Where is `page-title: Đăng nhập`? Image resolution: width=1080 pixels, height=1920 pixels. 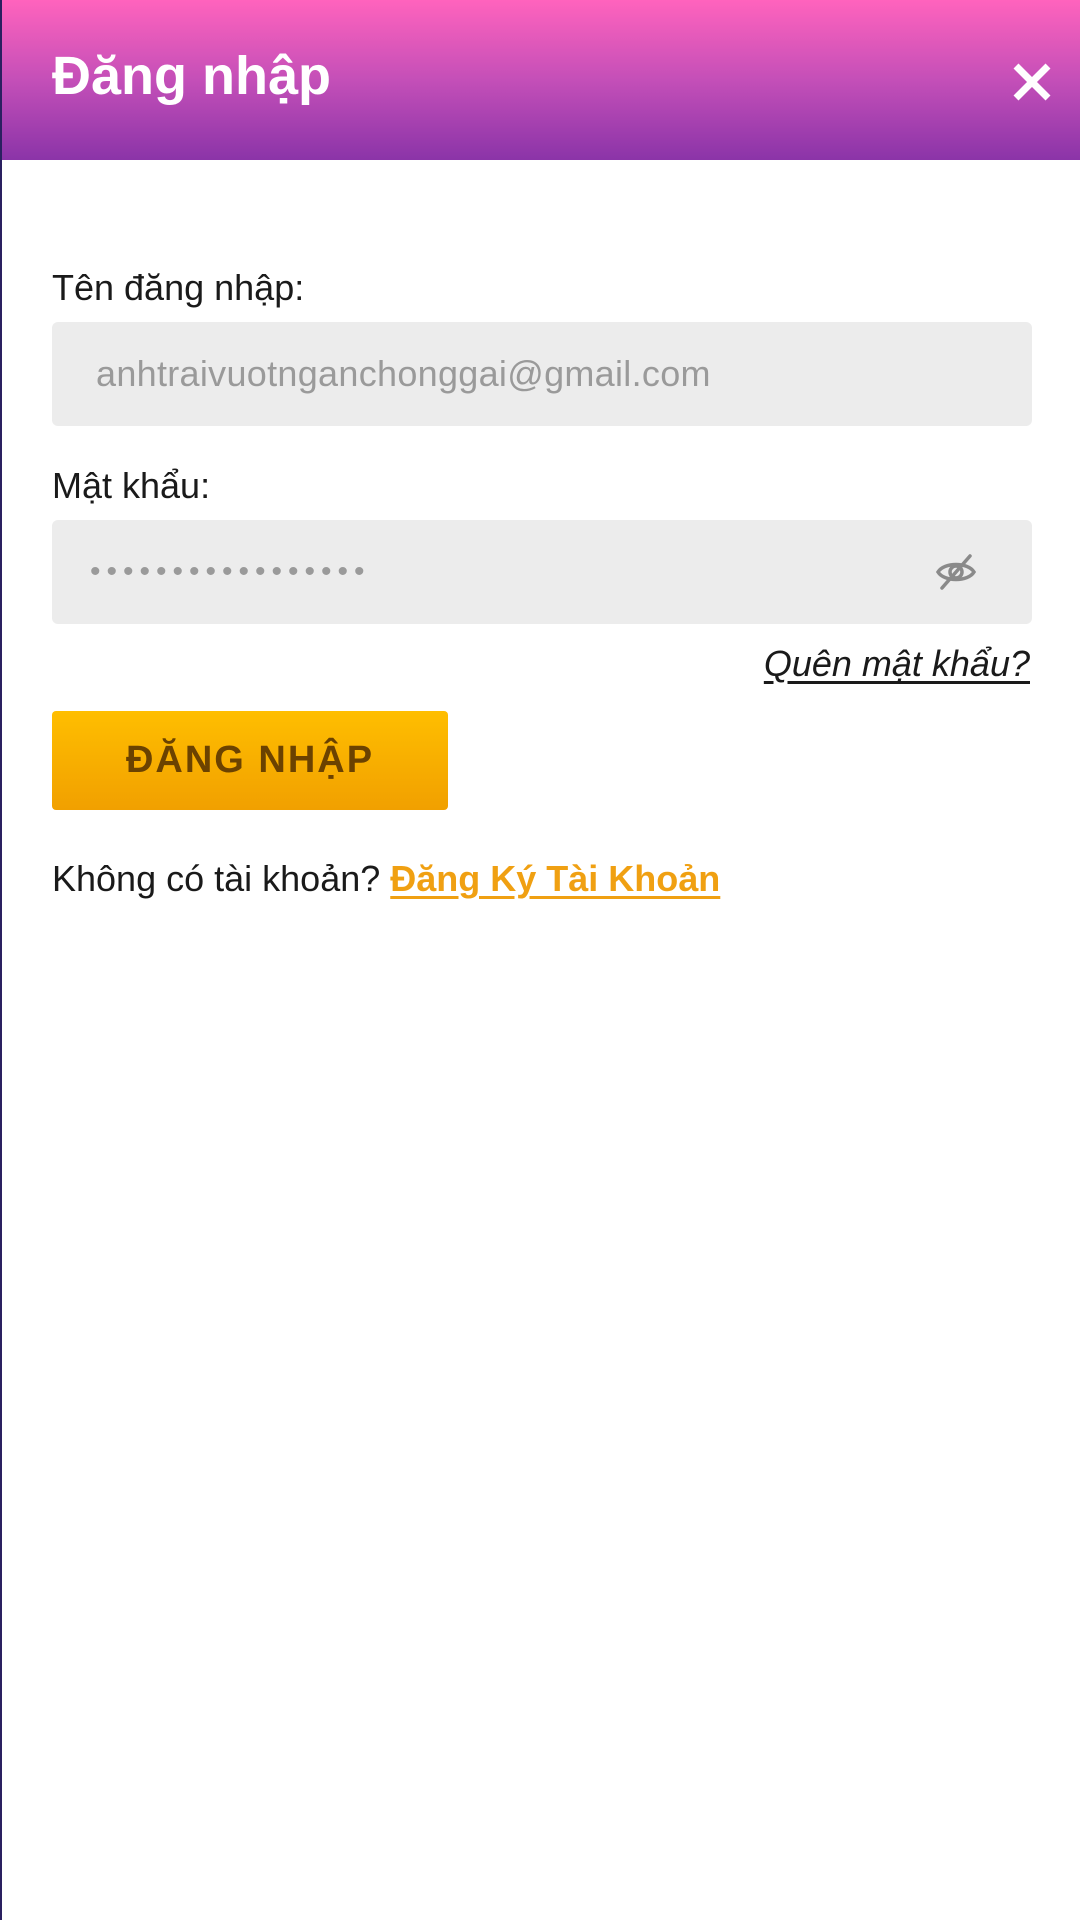 page-title: Đăng nhập is located at coordinates (191, 76).